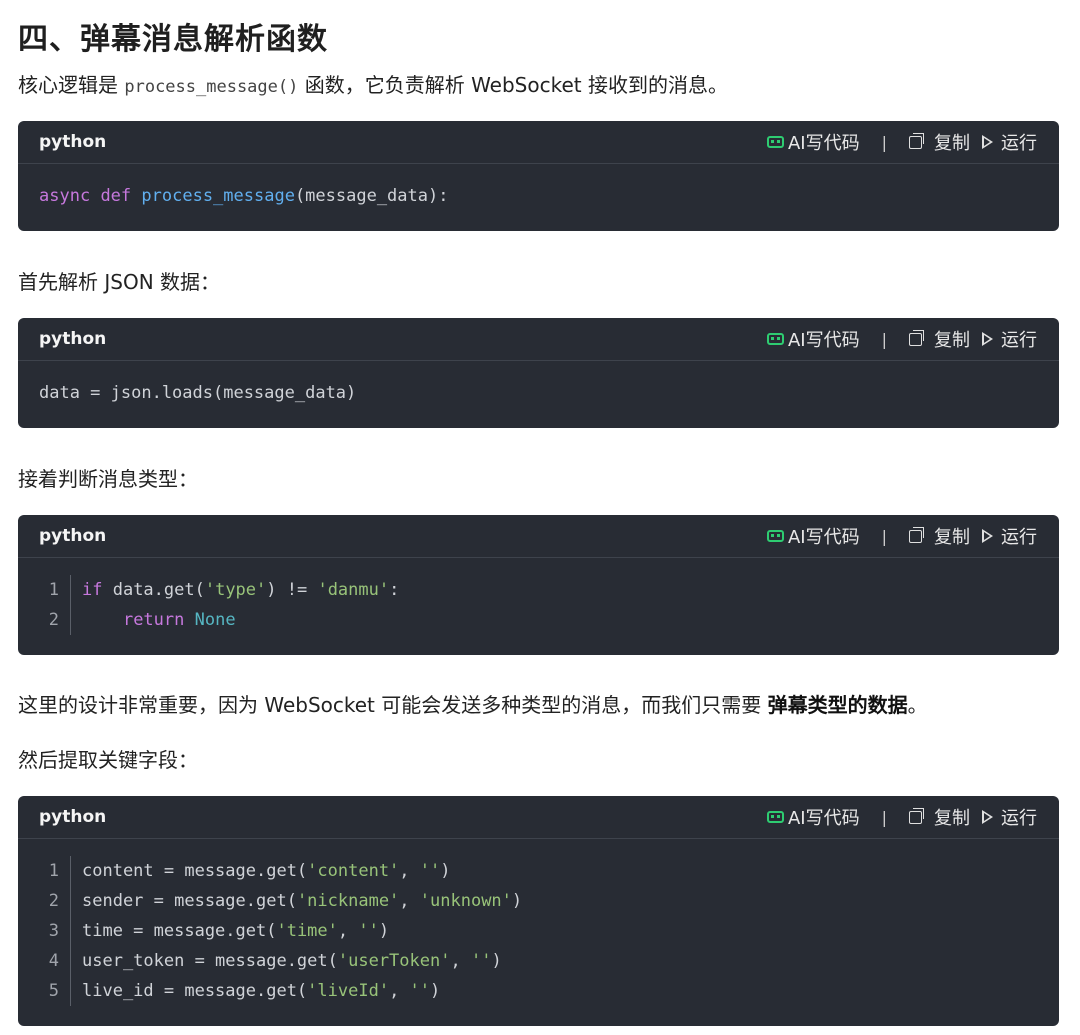 Image resolution: width=1080 pixels, height=1035 pixels. Describe the element at coordinates (55, 871) in the screenshot. I see `line-number: 1` at that location.